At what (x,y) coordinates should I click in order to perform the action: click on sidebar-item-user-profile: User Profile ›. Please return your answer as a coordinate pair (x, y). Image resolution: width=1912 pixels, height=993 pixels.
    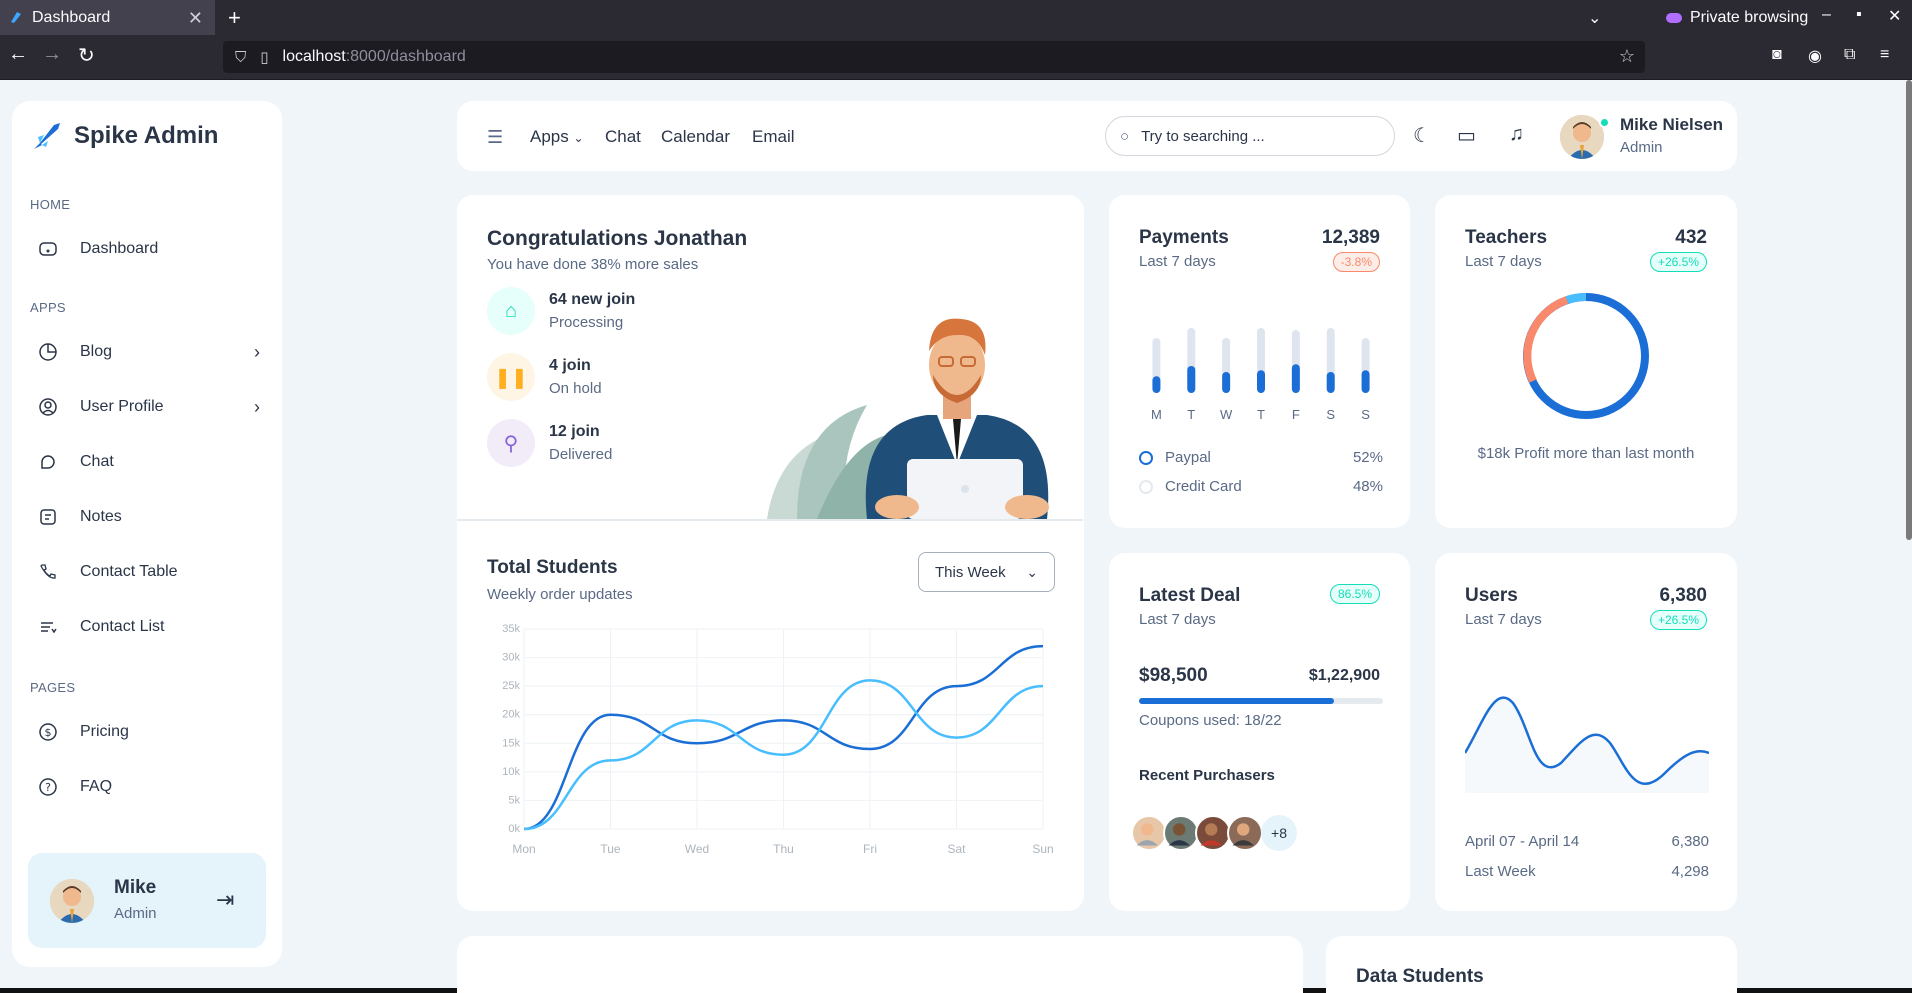
    Looking at the image, I should click on (152, 407).